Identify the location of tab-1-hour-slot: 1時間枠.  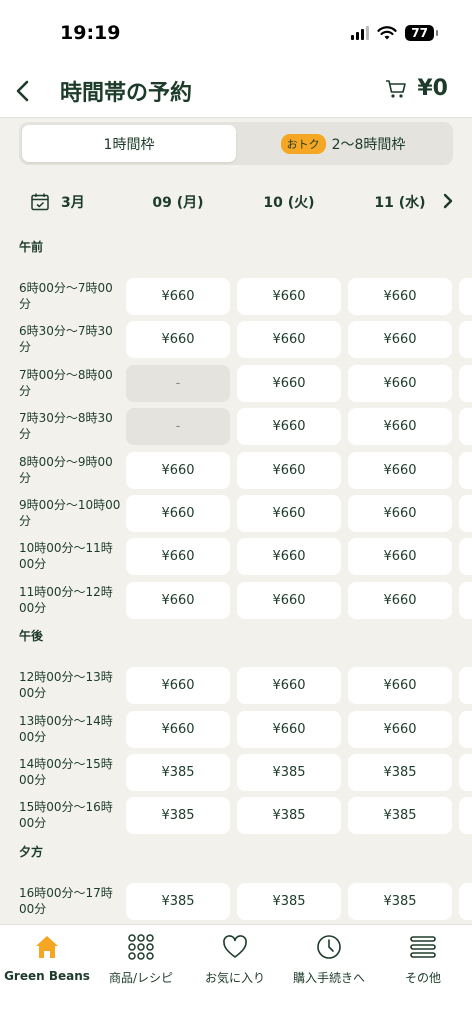
(129, 143).